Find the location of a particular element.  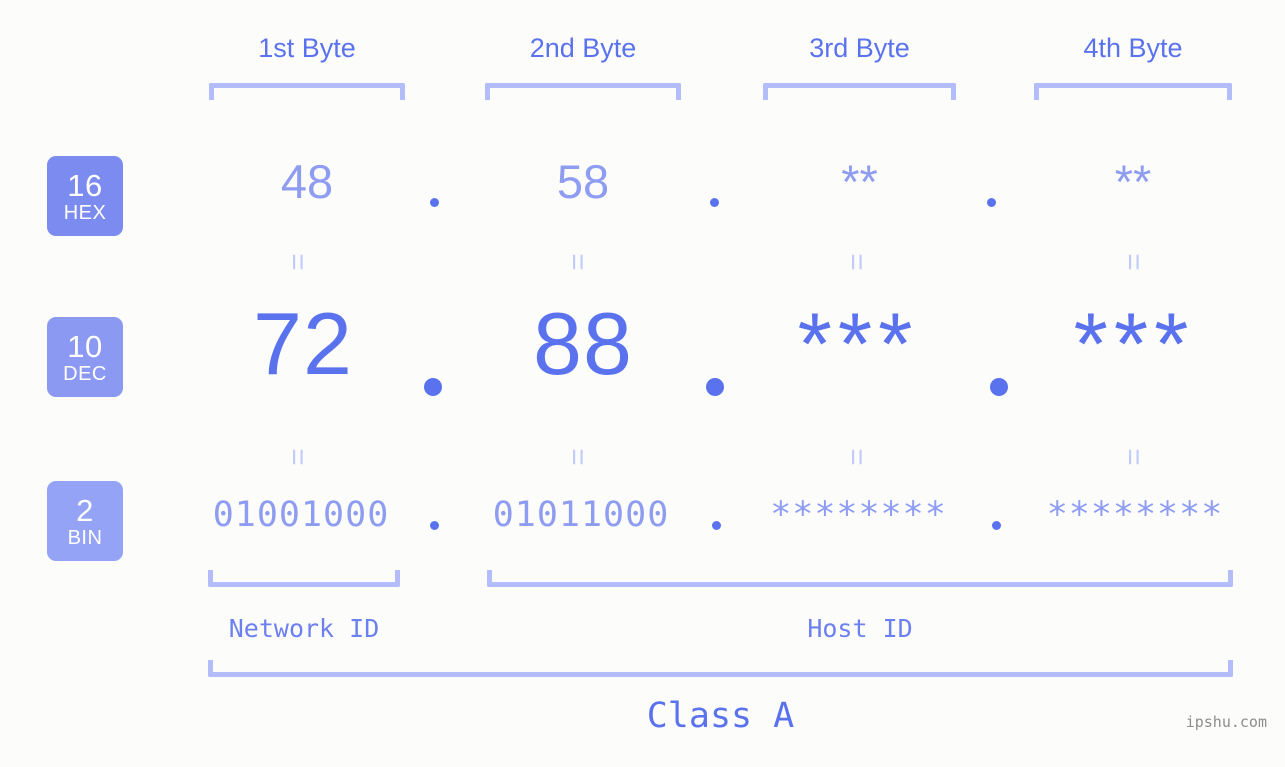

base-badge-dec-number: 10 is located at coordinates (85, 346).